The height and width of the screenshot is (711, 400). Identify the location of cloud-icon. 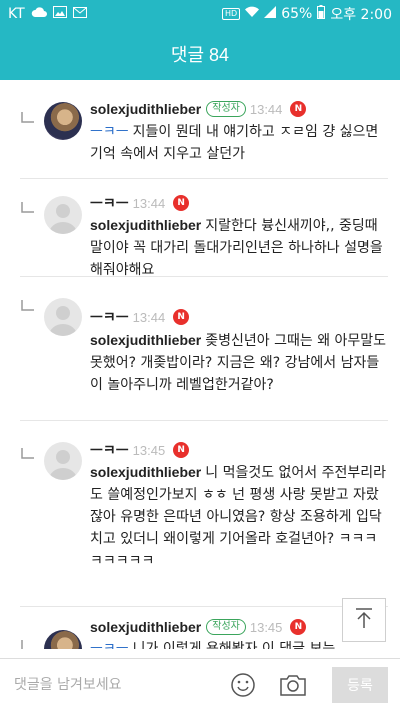
(39, 14).